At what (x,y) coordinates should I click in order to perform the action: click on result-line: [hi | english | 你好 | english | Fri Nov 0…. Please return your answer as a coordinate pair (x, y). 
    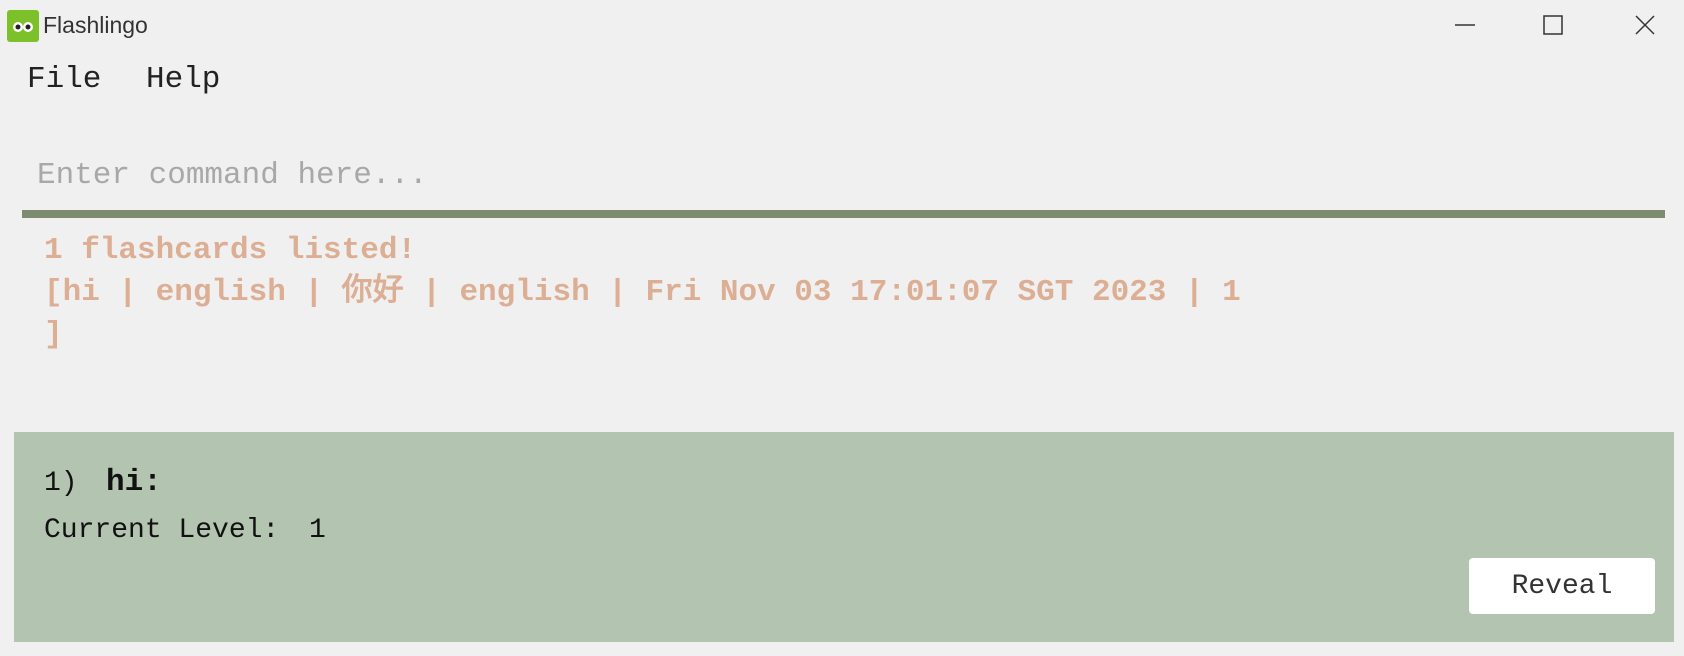
    Looking at the image, I should click on (642, 292).